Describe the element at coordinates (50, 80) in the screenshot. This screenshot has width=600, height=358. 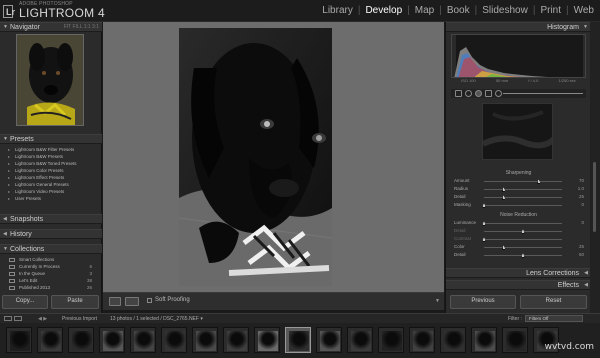
I see `navigator-preview` at that location.